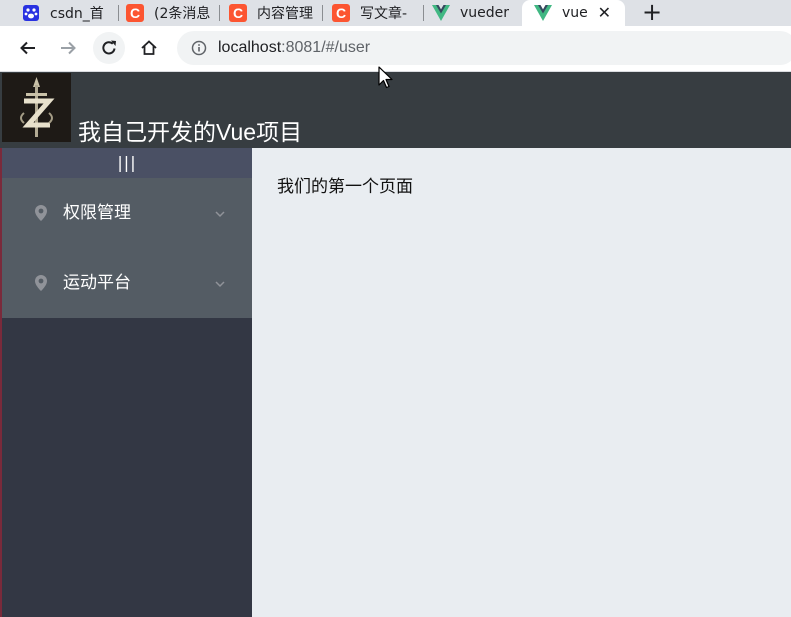 The width and height of the screenshot is (791, 617). I want to click on arrow-right-icon, so click(68, 48).